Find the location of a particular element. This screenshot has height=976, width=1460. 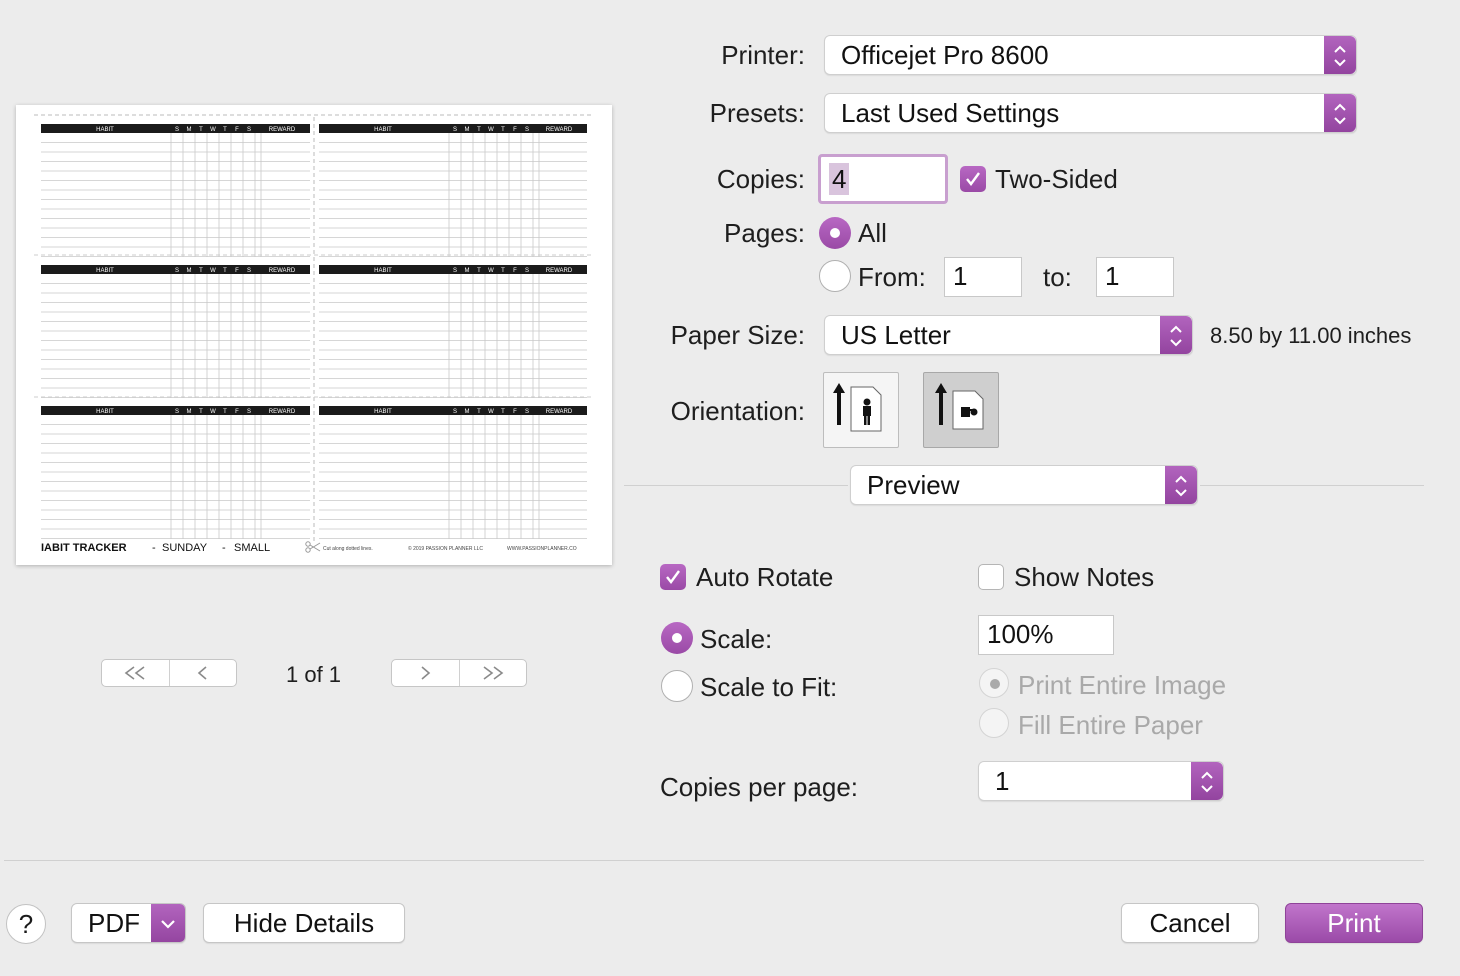

paper-size-label: Paper Size: is located at coordinates (737, 335).